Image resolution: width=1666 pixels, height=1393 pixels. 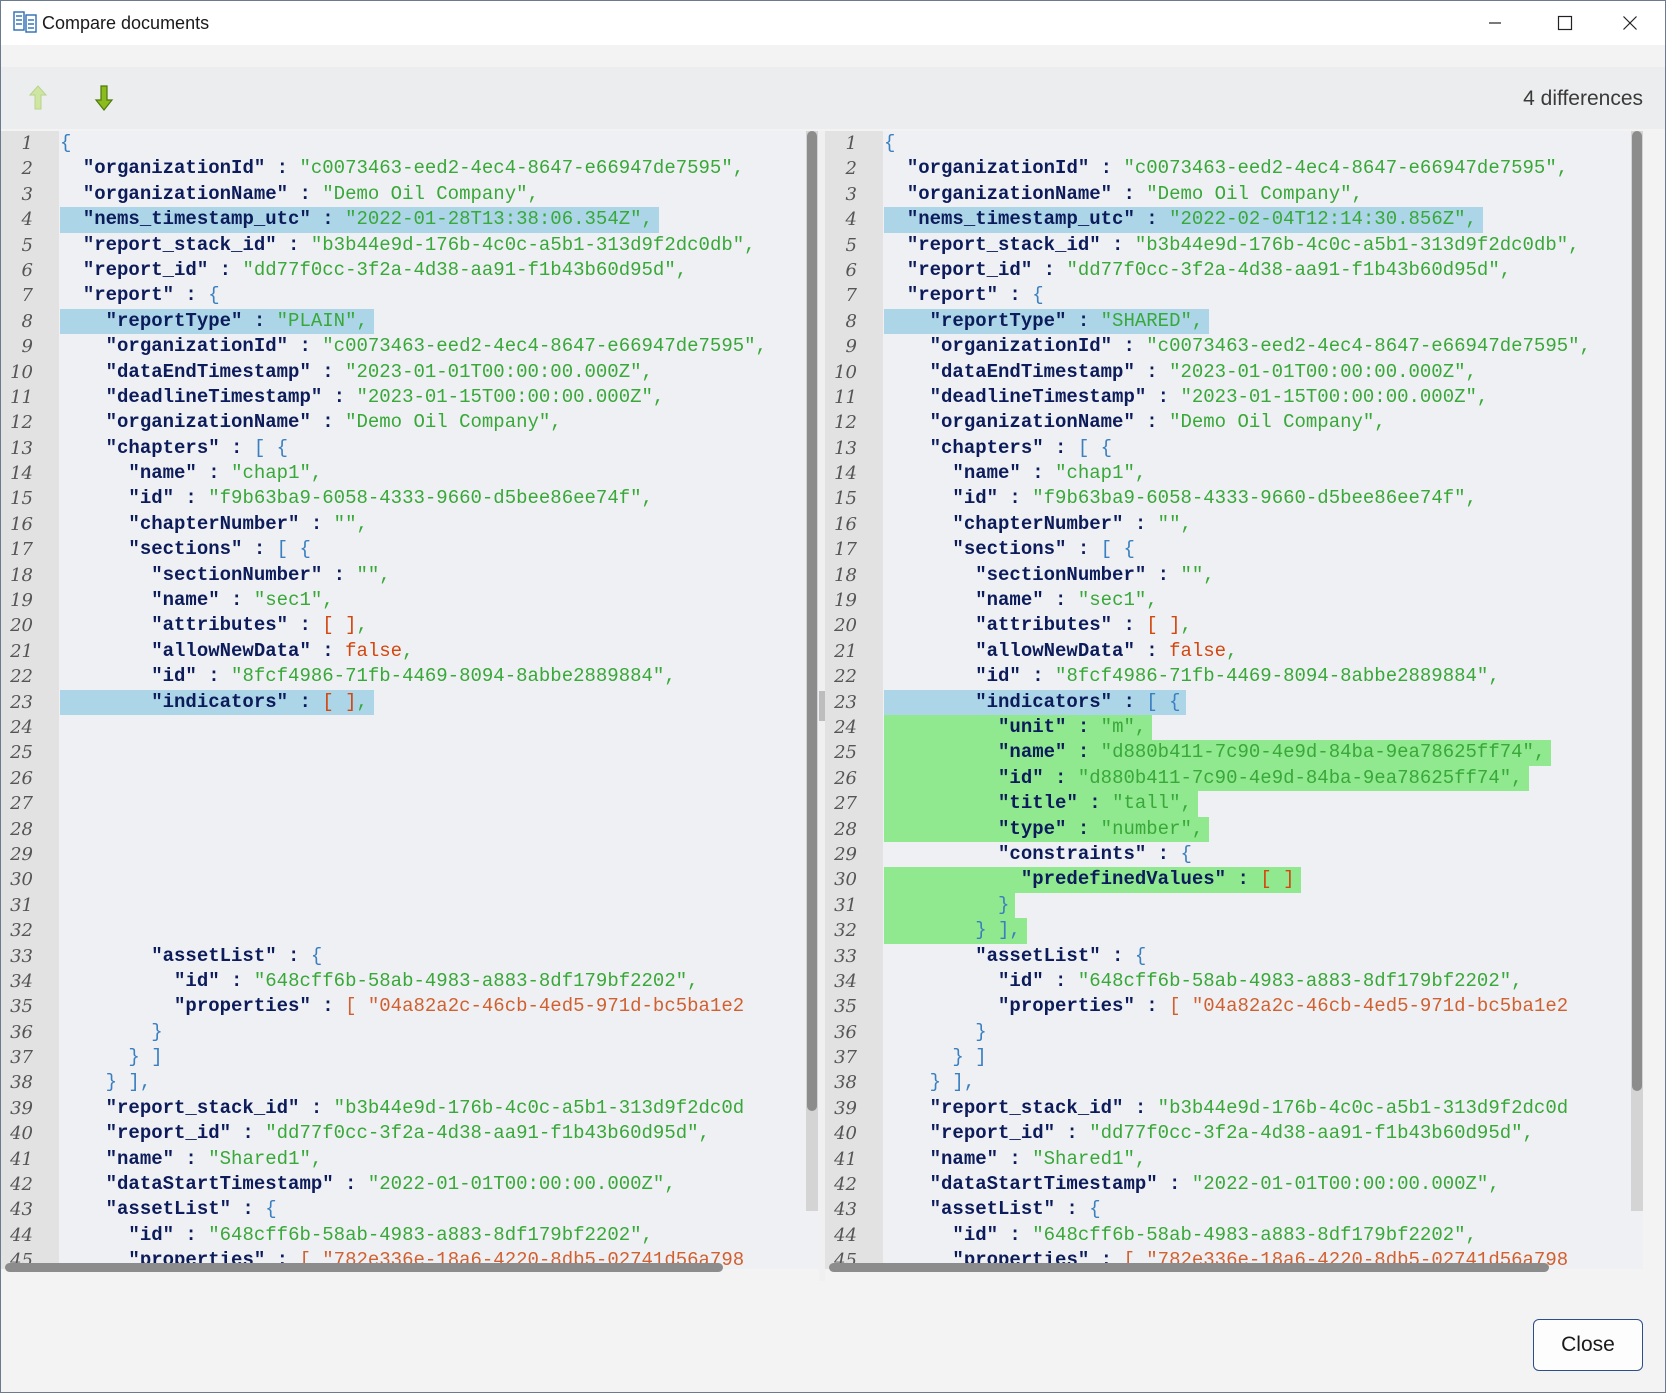 What do you see at coordinates (1117, 549) in the screenshot?
I see `code-token: [ {` at bounding box center [1117, 549].